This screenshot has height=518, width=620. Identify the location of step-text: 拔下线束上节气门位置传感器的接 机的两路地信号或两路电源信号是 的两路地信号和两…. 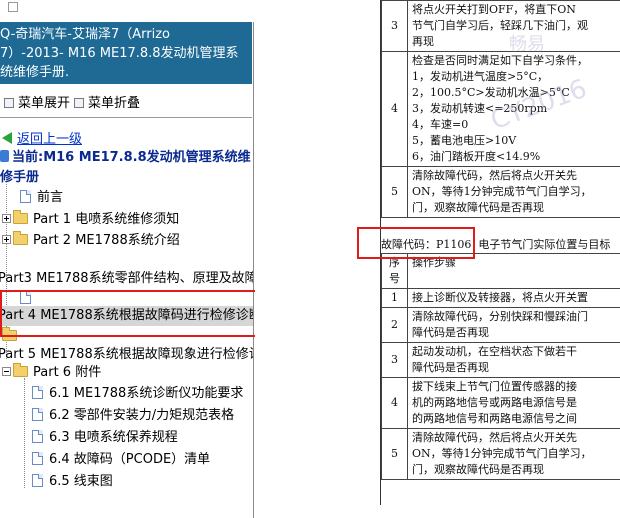
(513, 403).